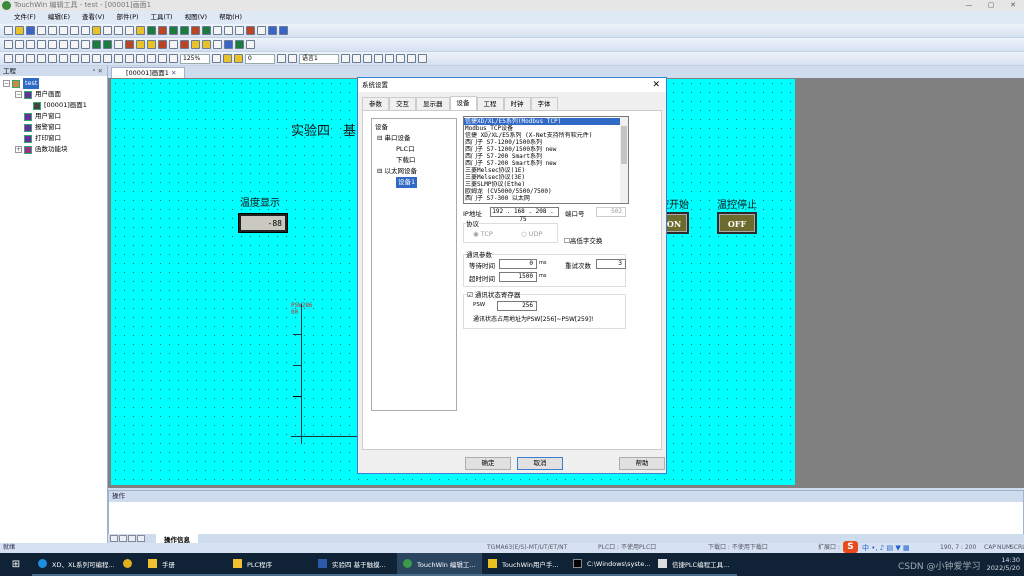  Describe the element at coordinates (546, 121) in the screenshot. I see `list-item: 信捷XD/XL/E5系列(Modbus TCP)` at that location.